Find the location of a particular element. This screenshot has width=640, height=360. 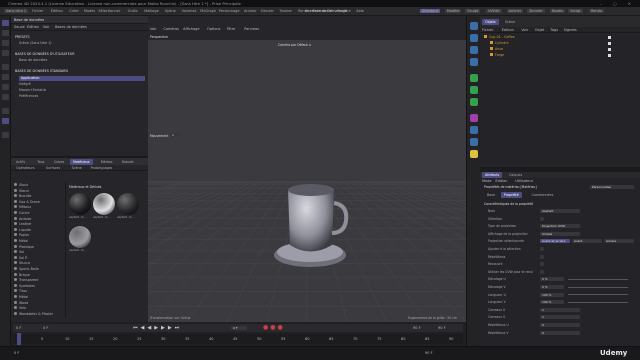

tree-item: Maxon+ExtraLib is located at coordinates (32, 90).